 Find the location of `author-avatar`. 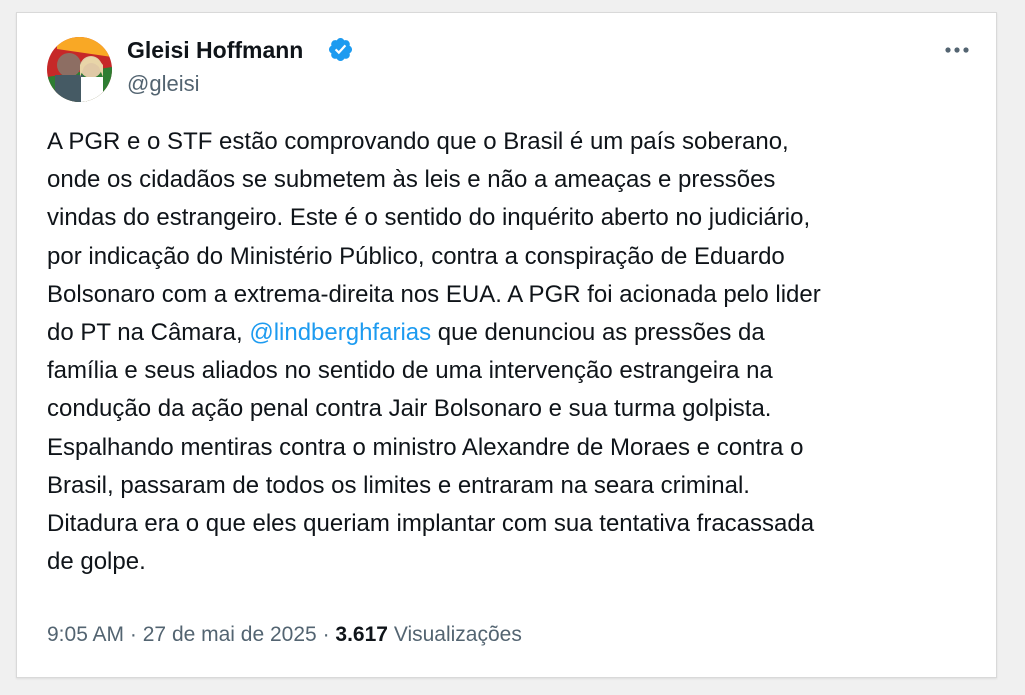

author-avatar is located at coordinates (79, 69).